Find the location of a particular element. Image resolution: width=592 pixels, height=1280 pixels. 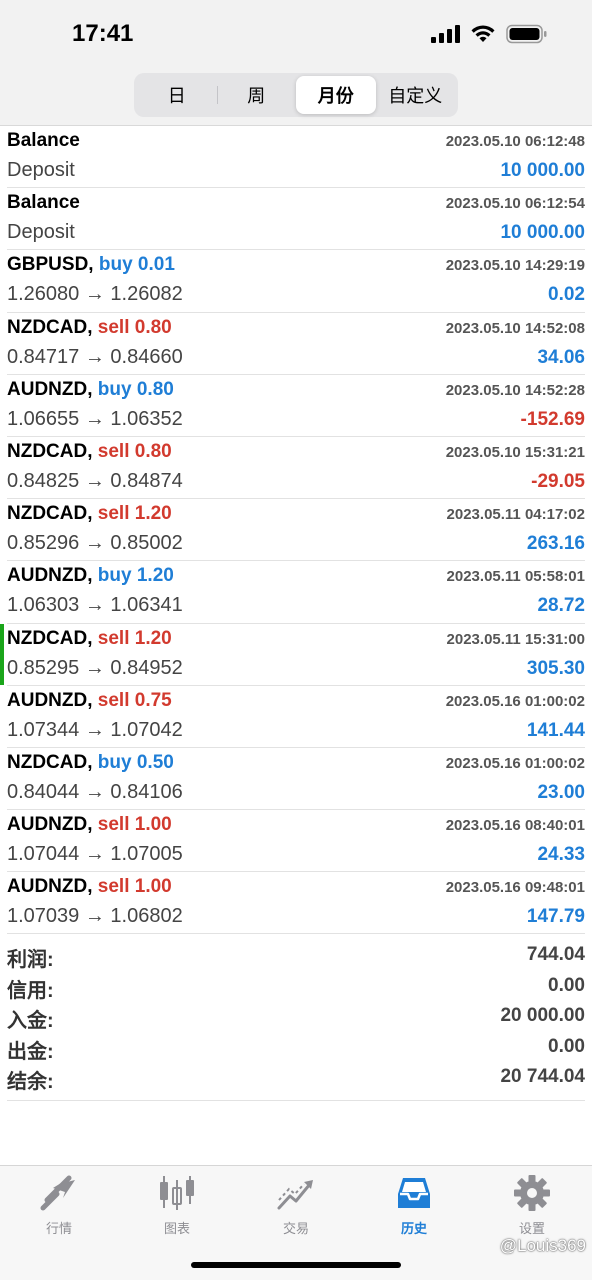

tab-history: 历史 is located at coordinates (414, 1205).